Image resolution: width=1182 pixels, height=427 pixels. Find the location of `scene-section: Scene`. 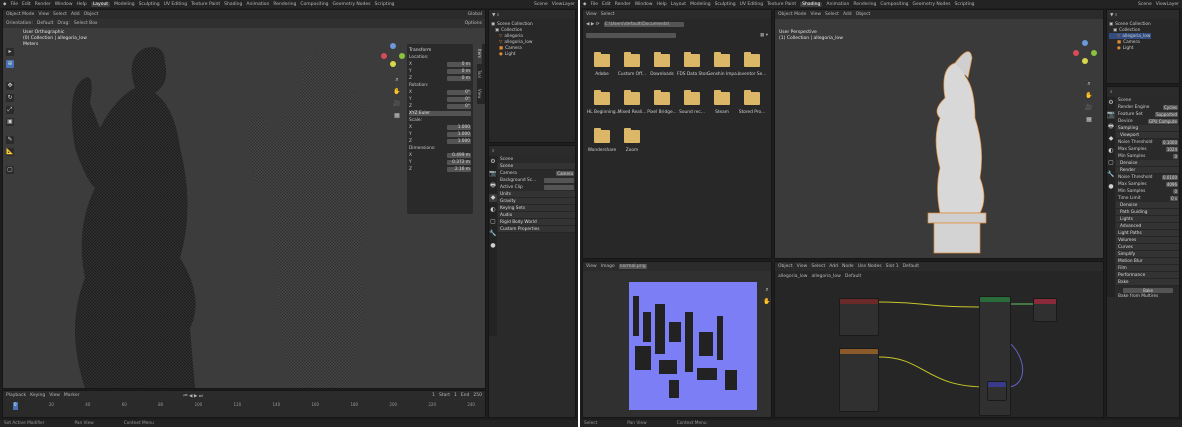

scene-section: Scene is located at coordinates (536, 166).